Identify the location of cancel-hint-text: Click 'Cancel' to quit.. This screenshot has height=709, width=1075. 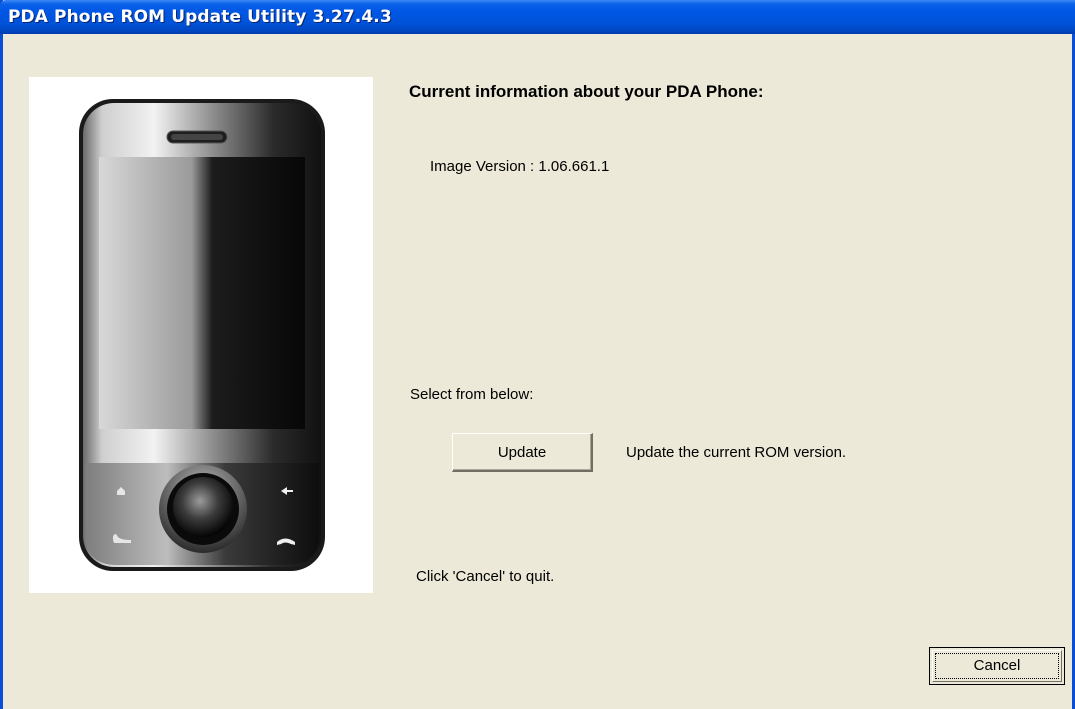
(485, 576).